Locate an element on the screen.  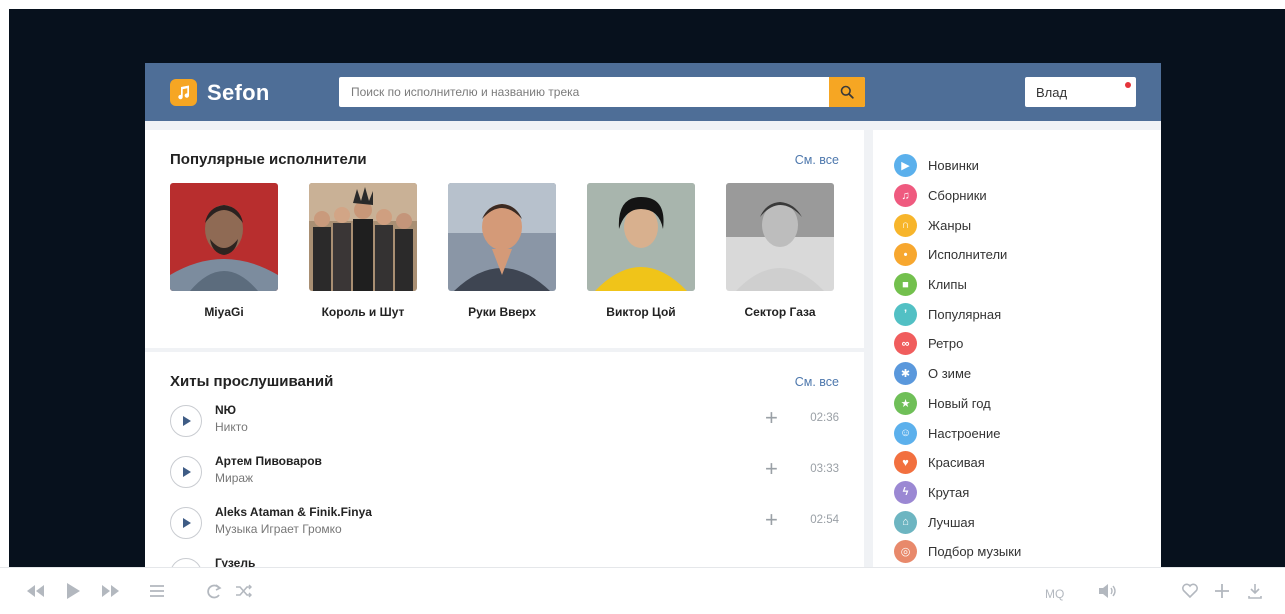
sidebar-category-label: Жанры is located at coordinates (950, 225).